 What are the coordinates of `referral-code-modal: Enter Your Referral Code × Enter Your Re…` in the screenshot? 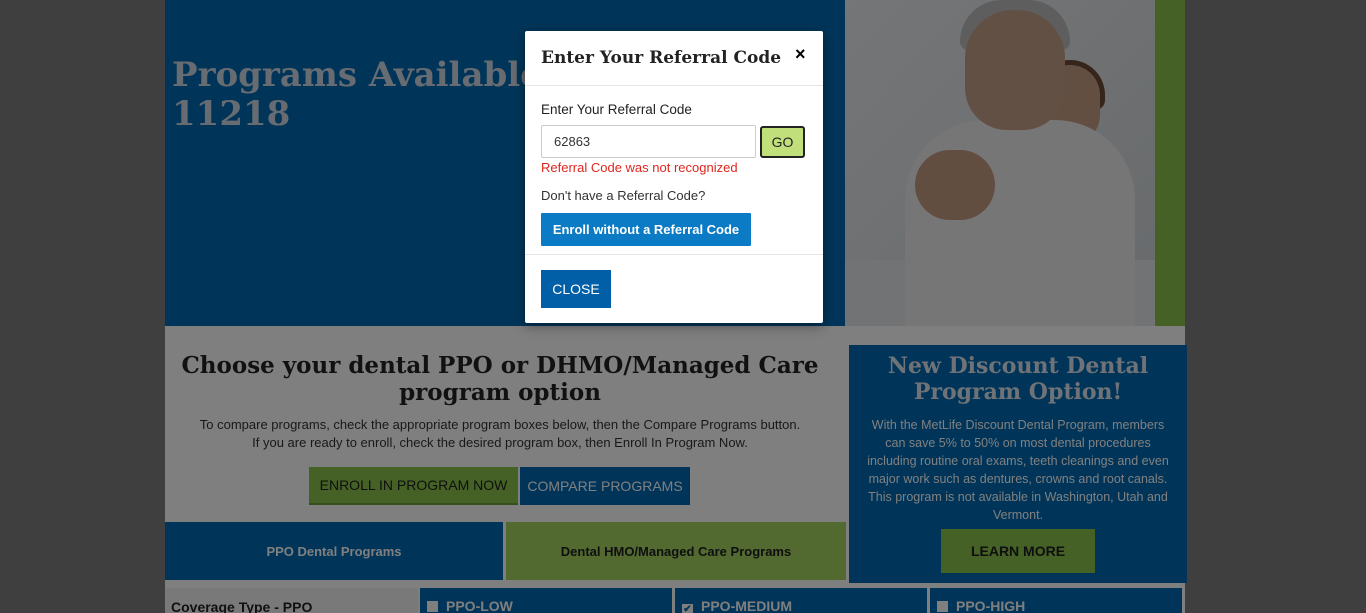 It's located at (674, 177).